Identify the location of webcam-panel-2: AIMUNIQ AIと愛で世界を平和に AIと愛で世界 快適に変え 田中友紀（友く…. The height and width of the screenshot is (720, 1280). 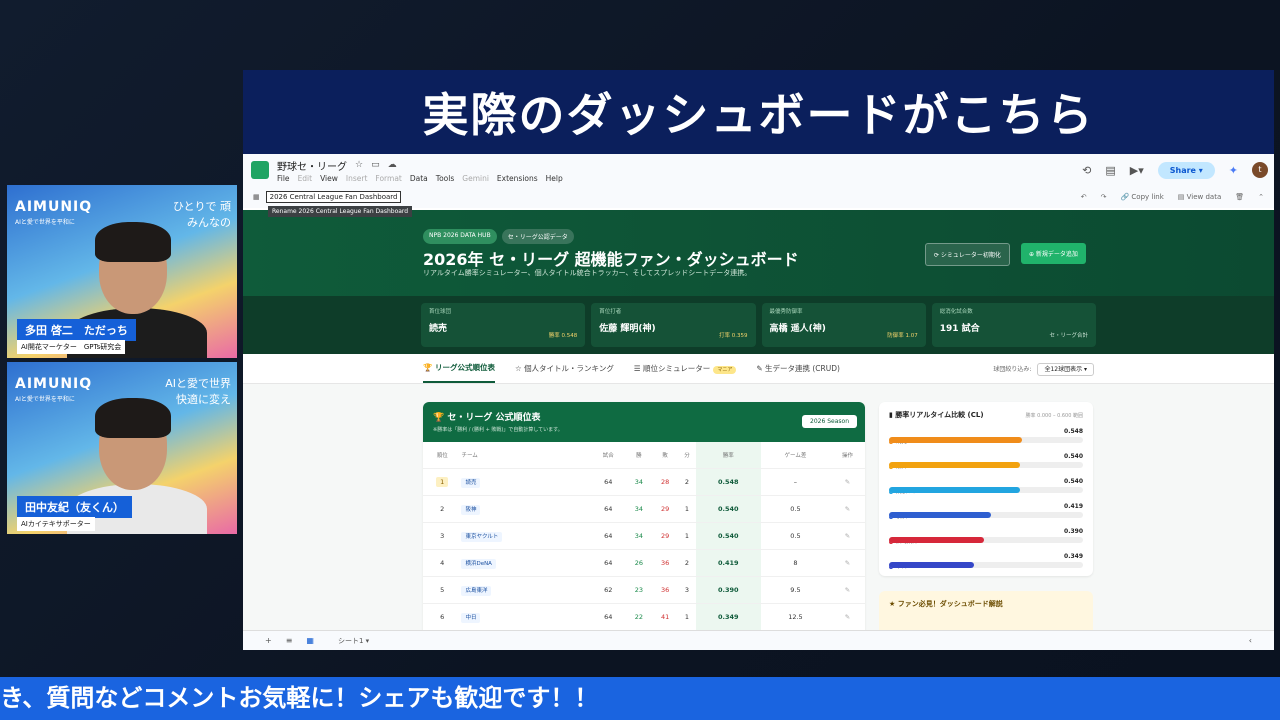
(122, 448).